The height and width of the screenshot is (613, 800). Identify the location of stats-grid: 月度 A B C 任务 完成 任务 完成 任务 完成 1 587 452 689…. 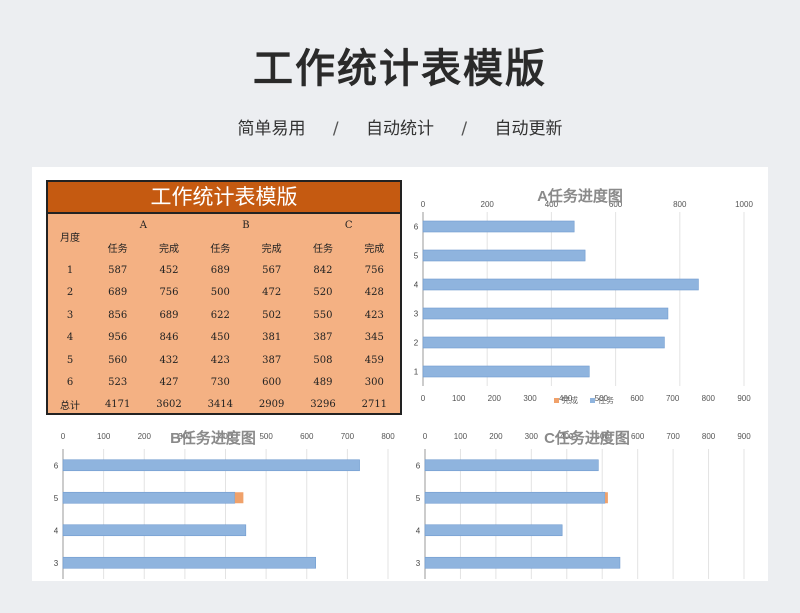
(224, 314).